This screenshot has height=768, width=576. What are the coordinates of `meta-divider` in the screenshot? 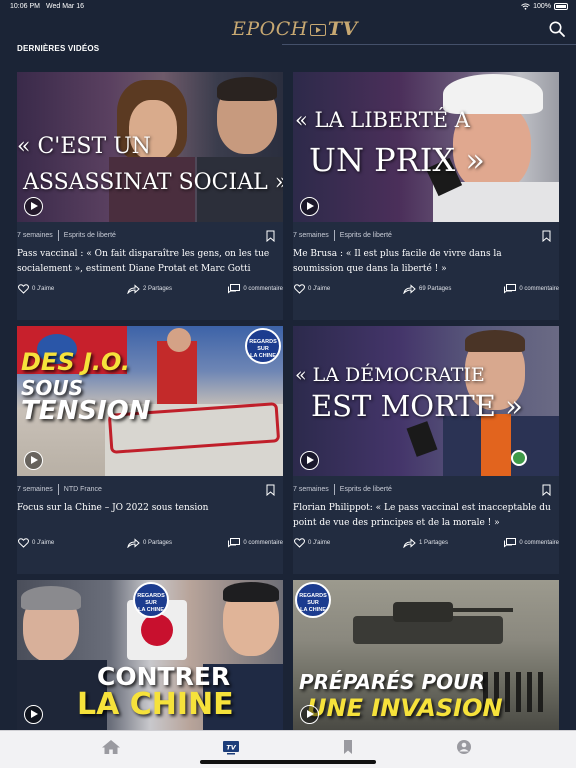 It's located at (334, 235).